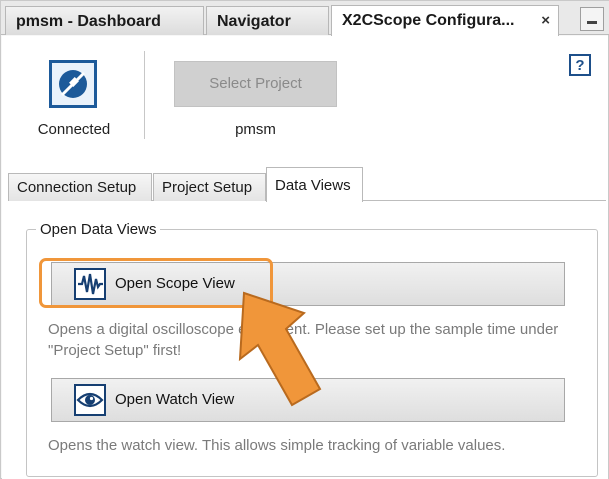 The width and height of the screenshot is (609, 479). I want to click on project-name: pmsm, so click(255, 129).